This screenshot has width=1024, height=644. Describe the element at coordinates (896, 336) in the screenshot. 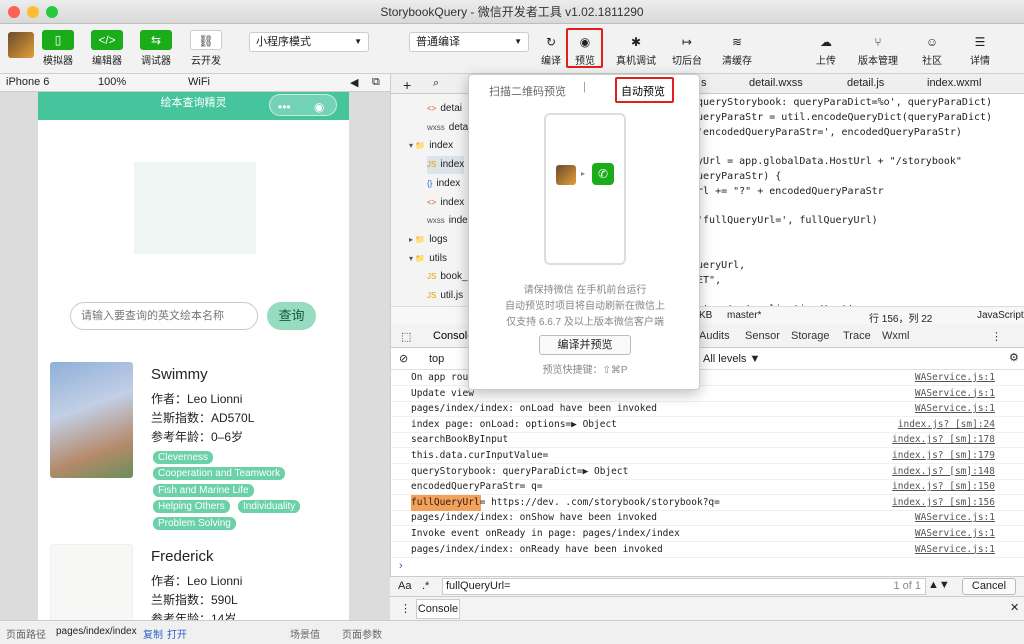

I see `tab-wxml: Wxml` at that location.